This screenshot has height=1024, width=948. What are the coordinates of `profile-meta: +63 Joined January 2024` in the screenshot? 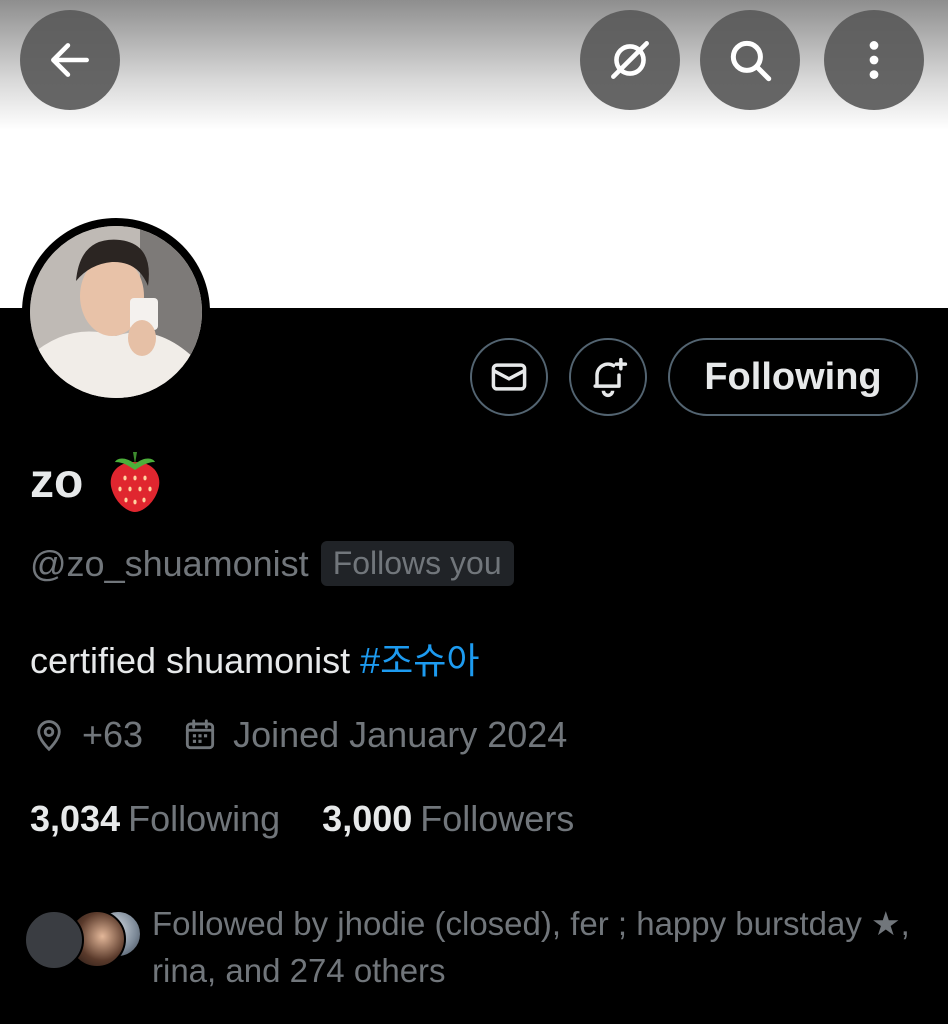 It's located at (298, 735).